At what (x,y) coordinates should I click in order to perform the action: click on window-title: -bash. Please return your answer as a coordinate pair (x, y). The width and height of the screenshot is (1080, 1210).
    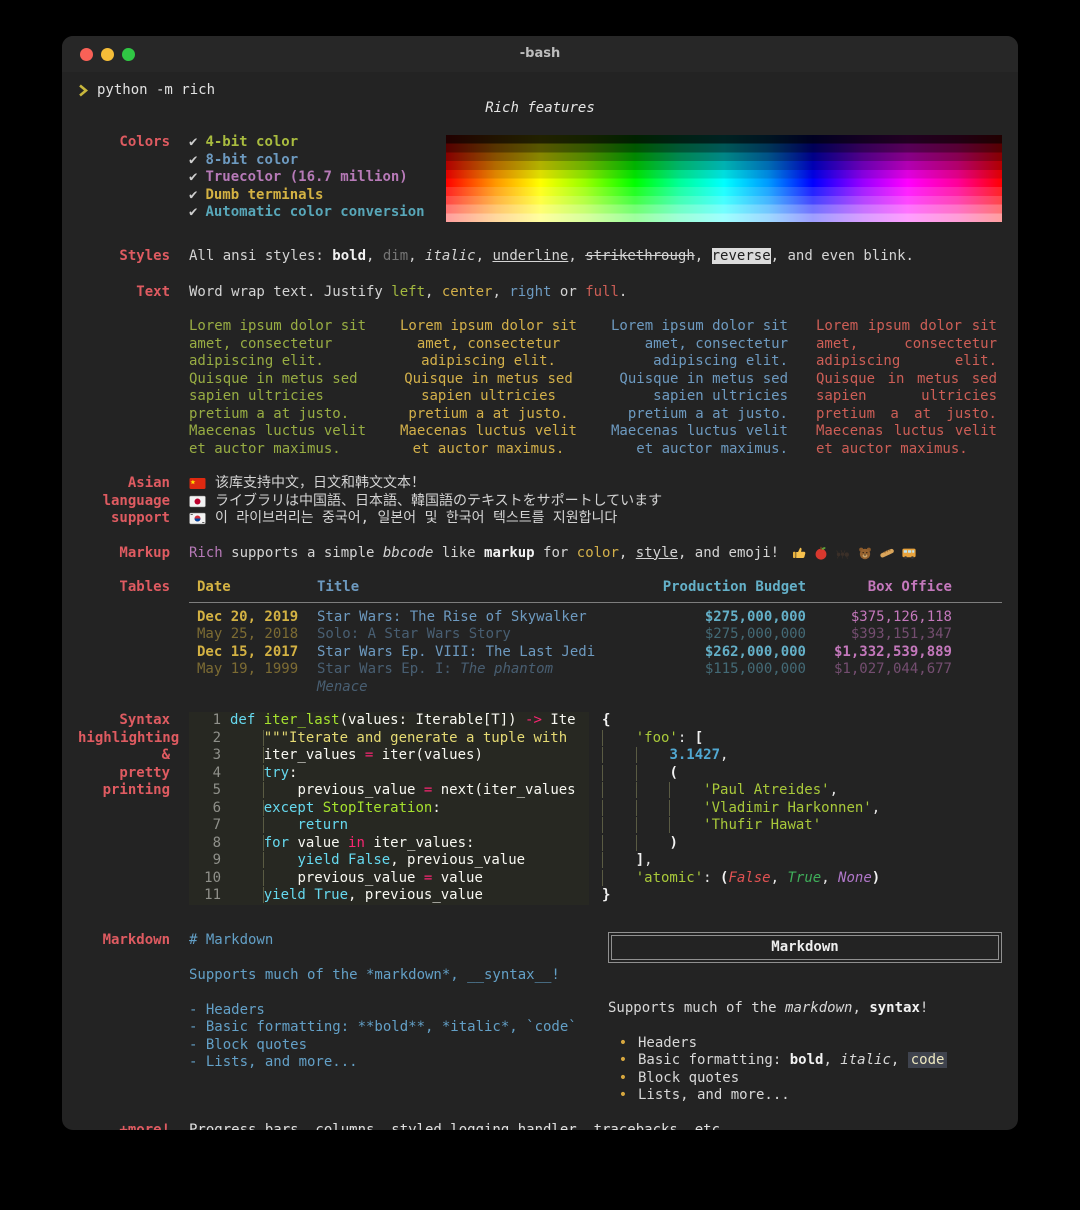
    Looking at the image, I should click on (540, 54).